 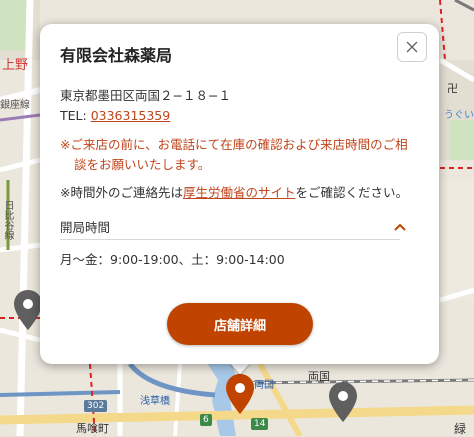 What do you see at coordinates (234, 154) in the screenshot?
I see `visit-notice: ※ご来店の前に、お電話にて在庫の確認および来店時間のご相談をお願いいたします。` at bounding box center [234, 154].